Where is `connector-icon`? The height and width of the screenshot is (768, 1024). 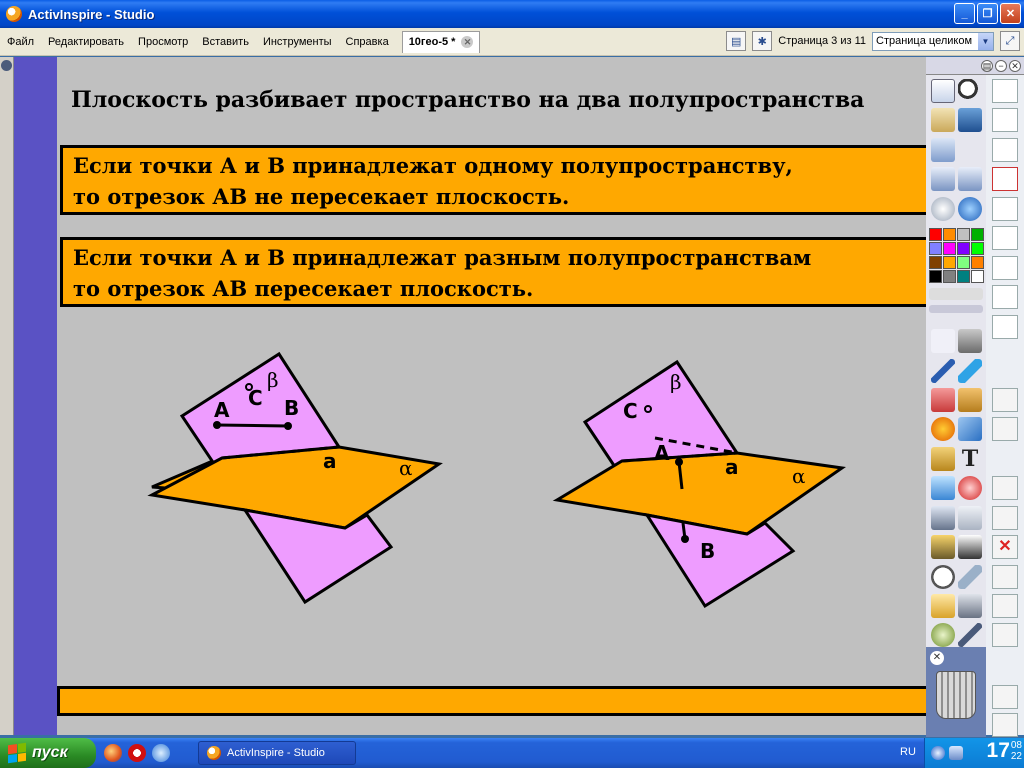 connector-icon is located at coordinates (970, 429).